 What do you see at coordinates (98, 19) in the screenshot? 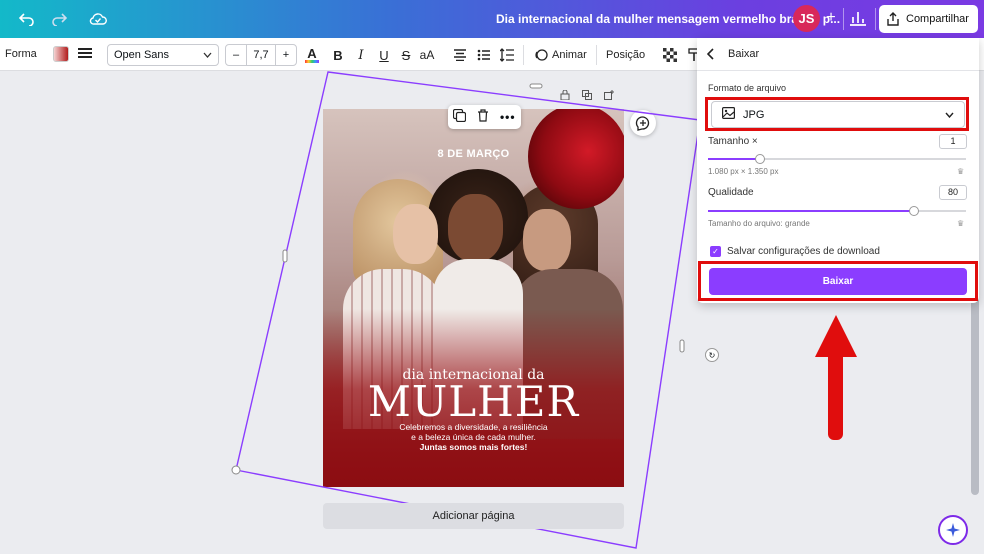
I see `cloud-saved-icon` at bounding box center [98, 19].